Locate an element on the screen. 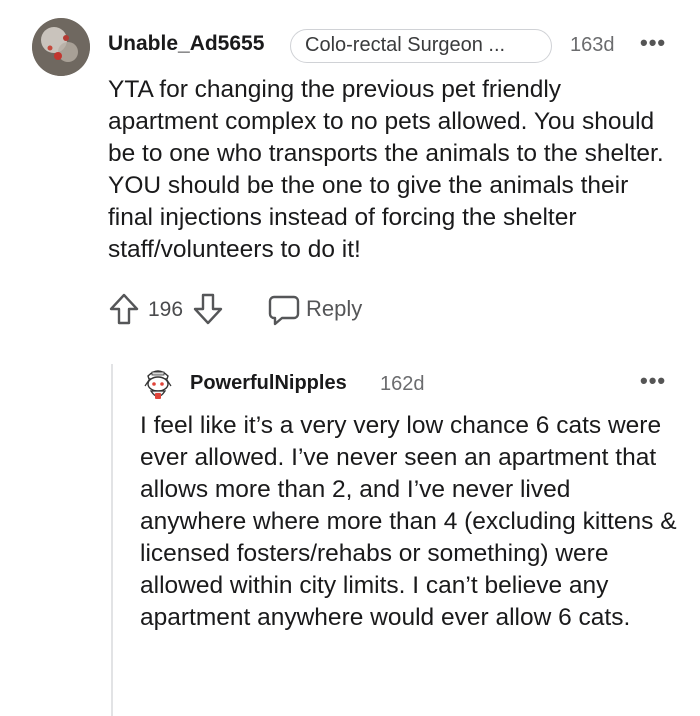 This screenshot has height=716, width=700. reply-username: PowerfulNipples is located at coordinates (268, 383).